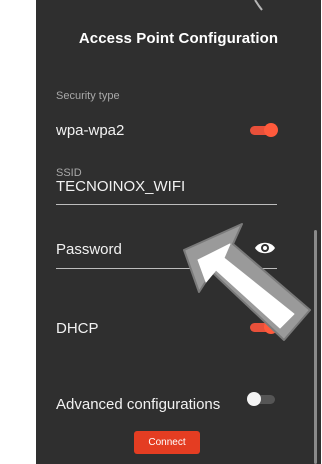 Image resolution: width=322 pixels, height=464 pixels. Describe the element at coordinates (254, 399) in the screenshot. I see `advanced-toggle-thumb` at that location.